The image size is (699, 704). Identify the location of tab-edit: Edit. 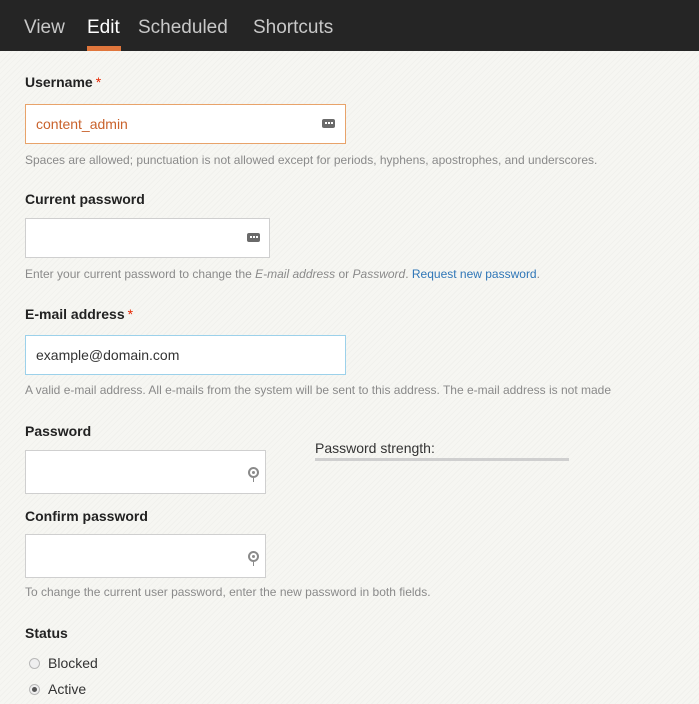
(103, 28).